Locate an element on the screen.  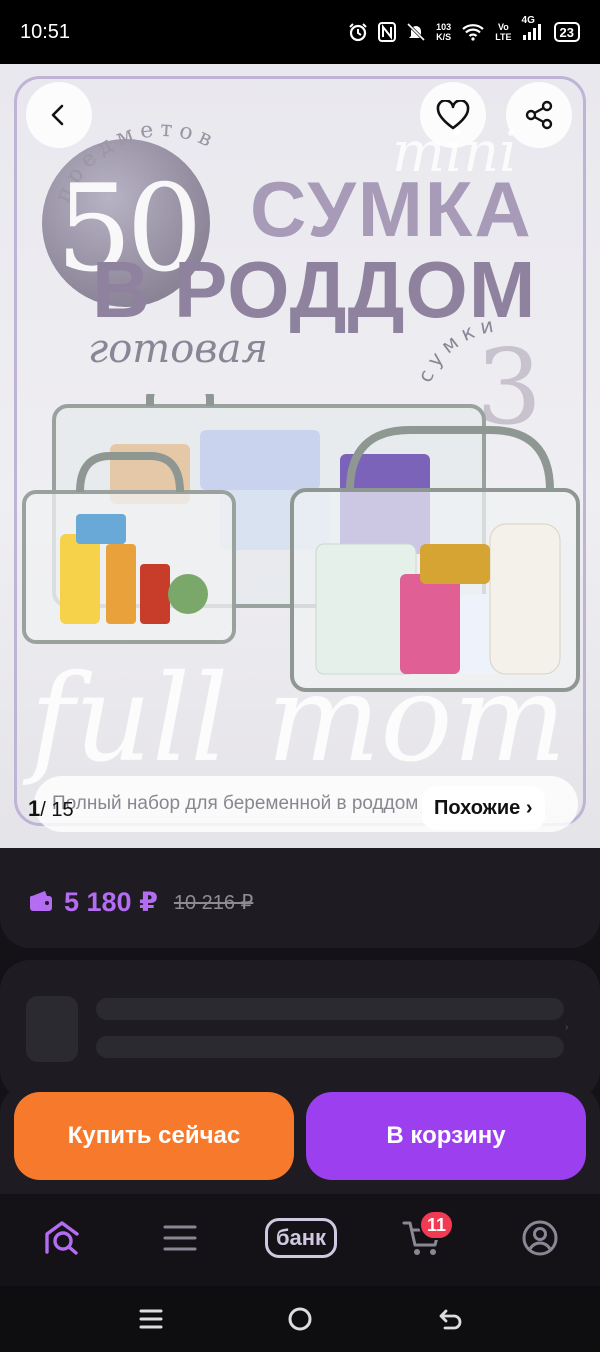
photo-counter: 1/ 15 is located at coordinates (51, 809).